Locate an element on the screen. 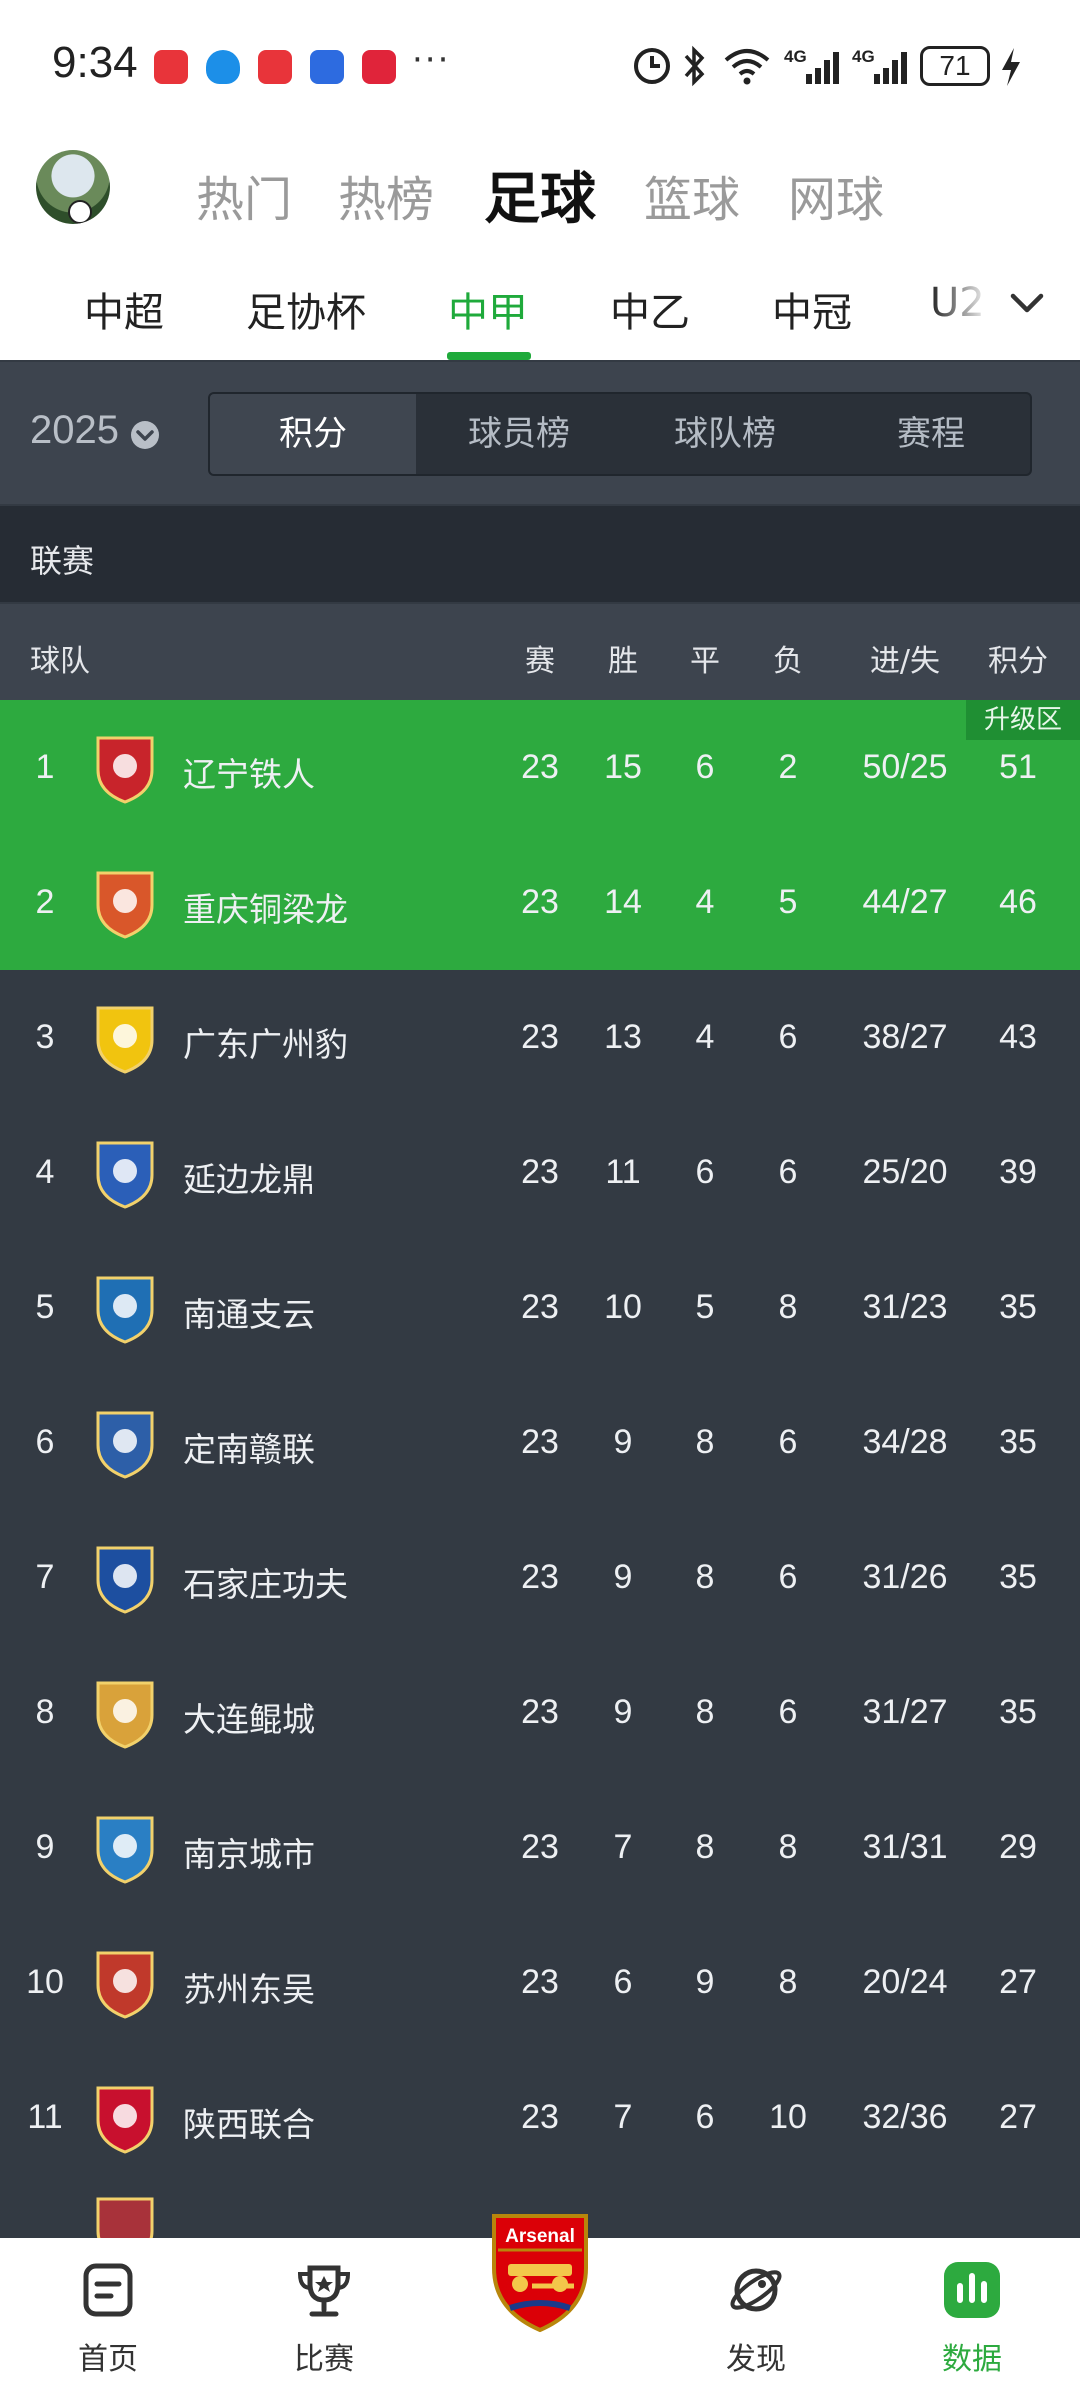 The width and height of the screenshot is (1080, 2388). table-row: 8 大连鲲城 23 9 8 6 31/27 35 is located at coordinates (540, 1712).